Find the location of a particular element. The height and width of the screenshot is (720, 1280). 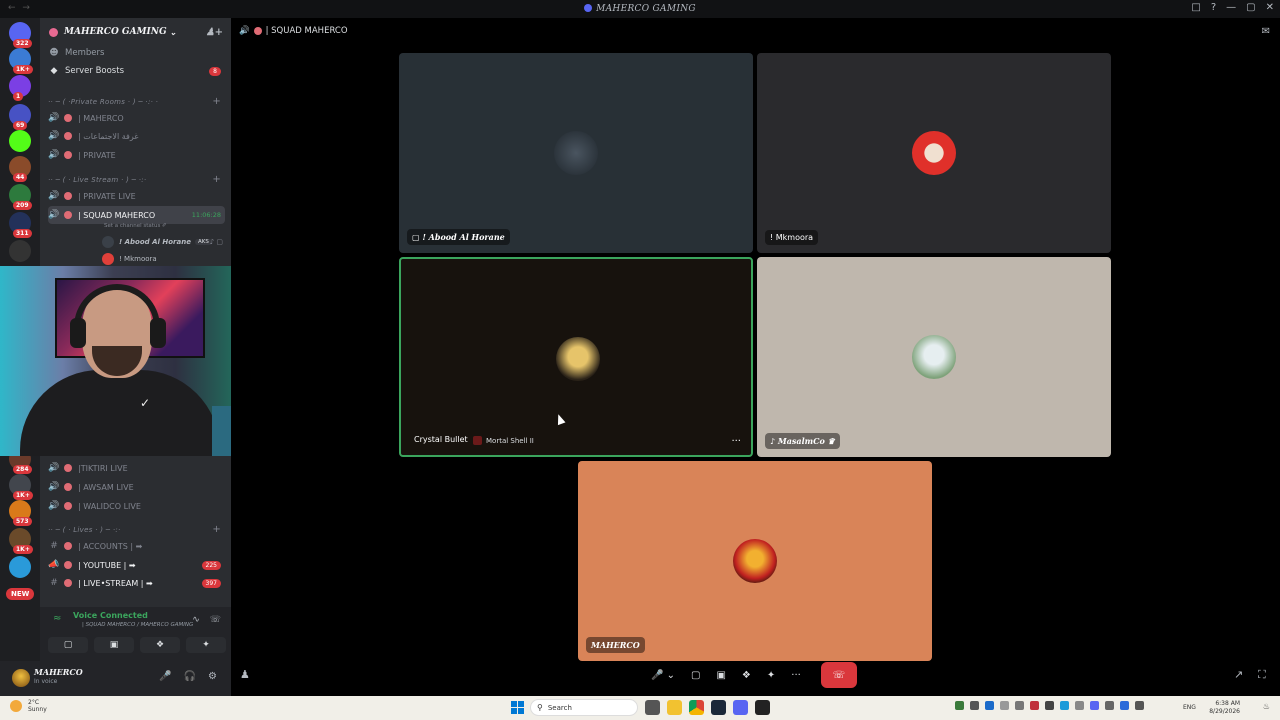

noise-suppression-icon: ∿ is located at coordinates (196, 620).